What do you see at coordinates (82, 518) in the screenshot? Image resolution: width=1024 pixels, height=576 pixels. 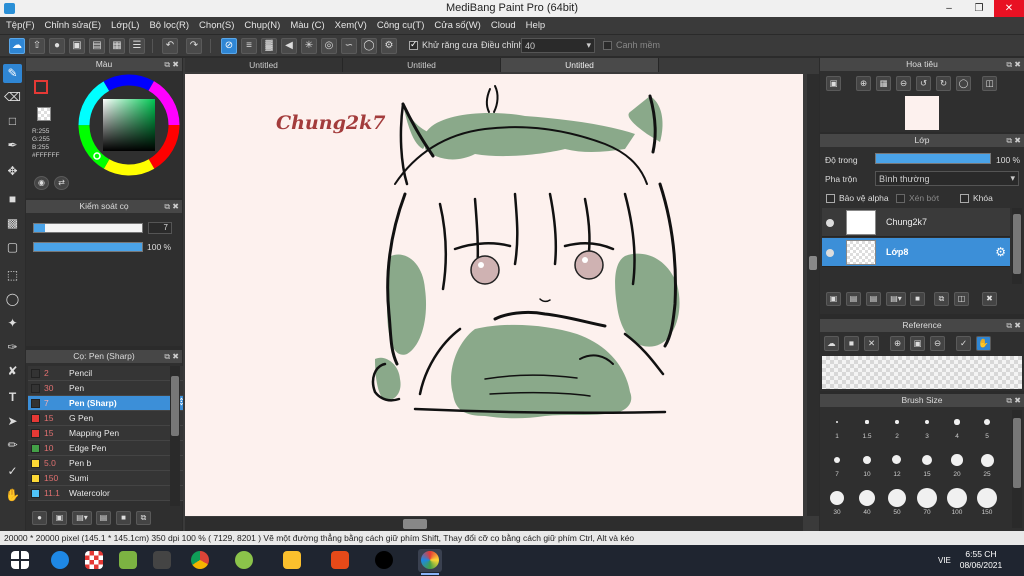 I see `brush-menu-icon: ▤▾` at bounding box center [82, 518].